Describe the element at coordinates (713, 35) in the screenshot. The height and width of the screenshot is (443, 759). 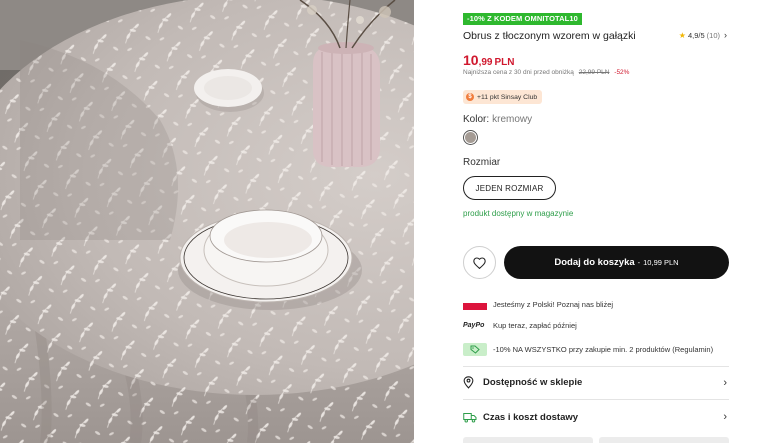
I see `rating-count: (10)` at that location.